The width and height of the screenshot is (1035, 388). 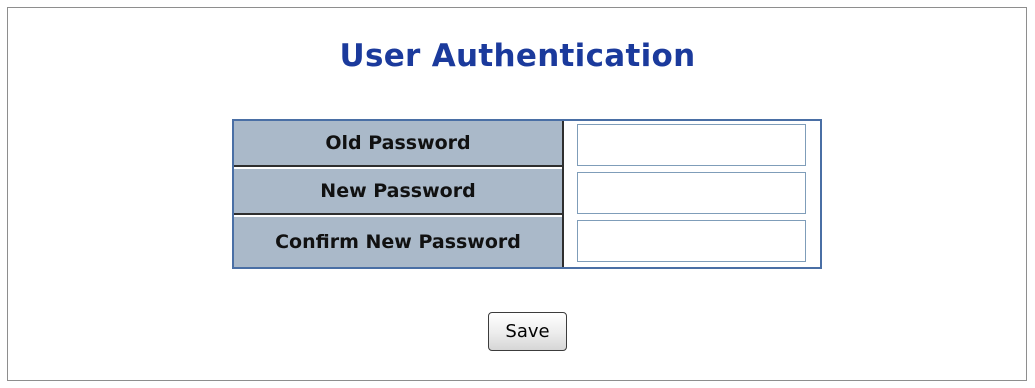 What do you see at coordinates (398, 242) in the screenshot?
I see `confirm-new-password-label: Confirm New Password` at bounding box center [398, 242].